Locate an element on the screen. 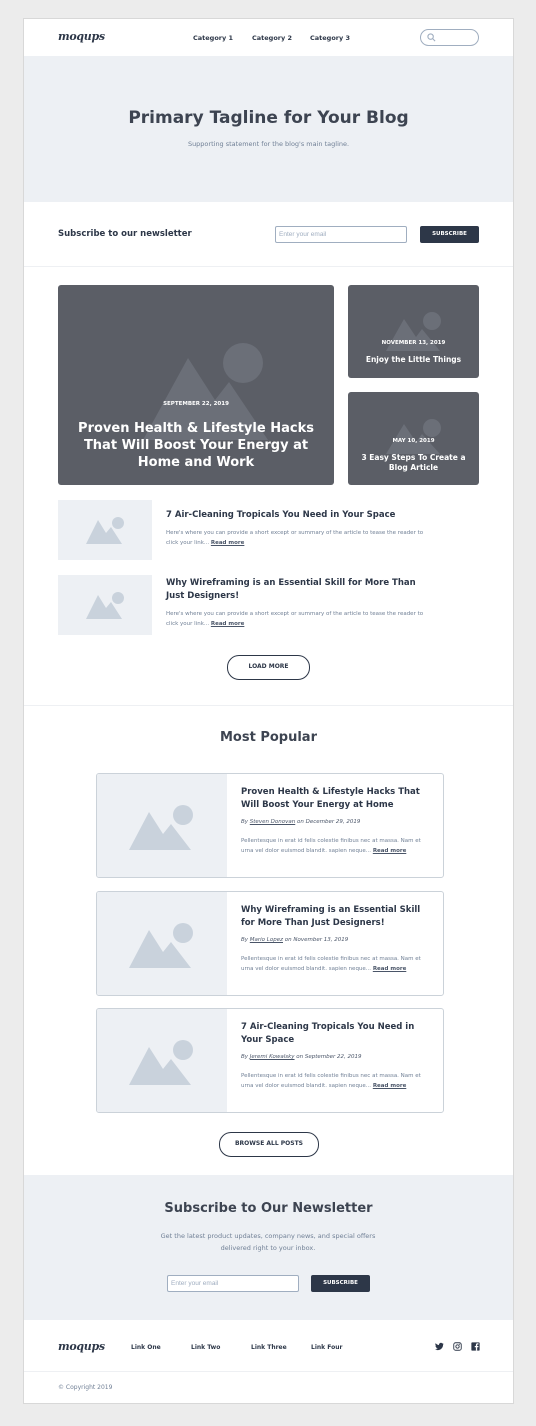  search-icon is located at coordinates (431, 37).